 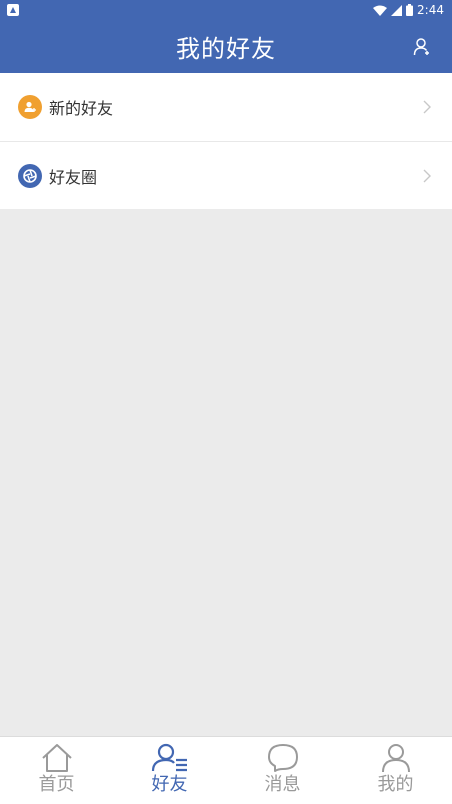 What do you see at coordinates (56, 784) in the screenshot?
I see `tab-label: 首页` at bounding box center [56, 784].